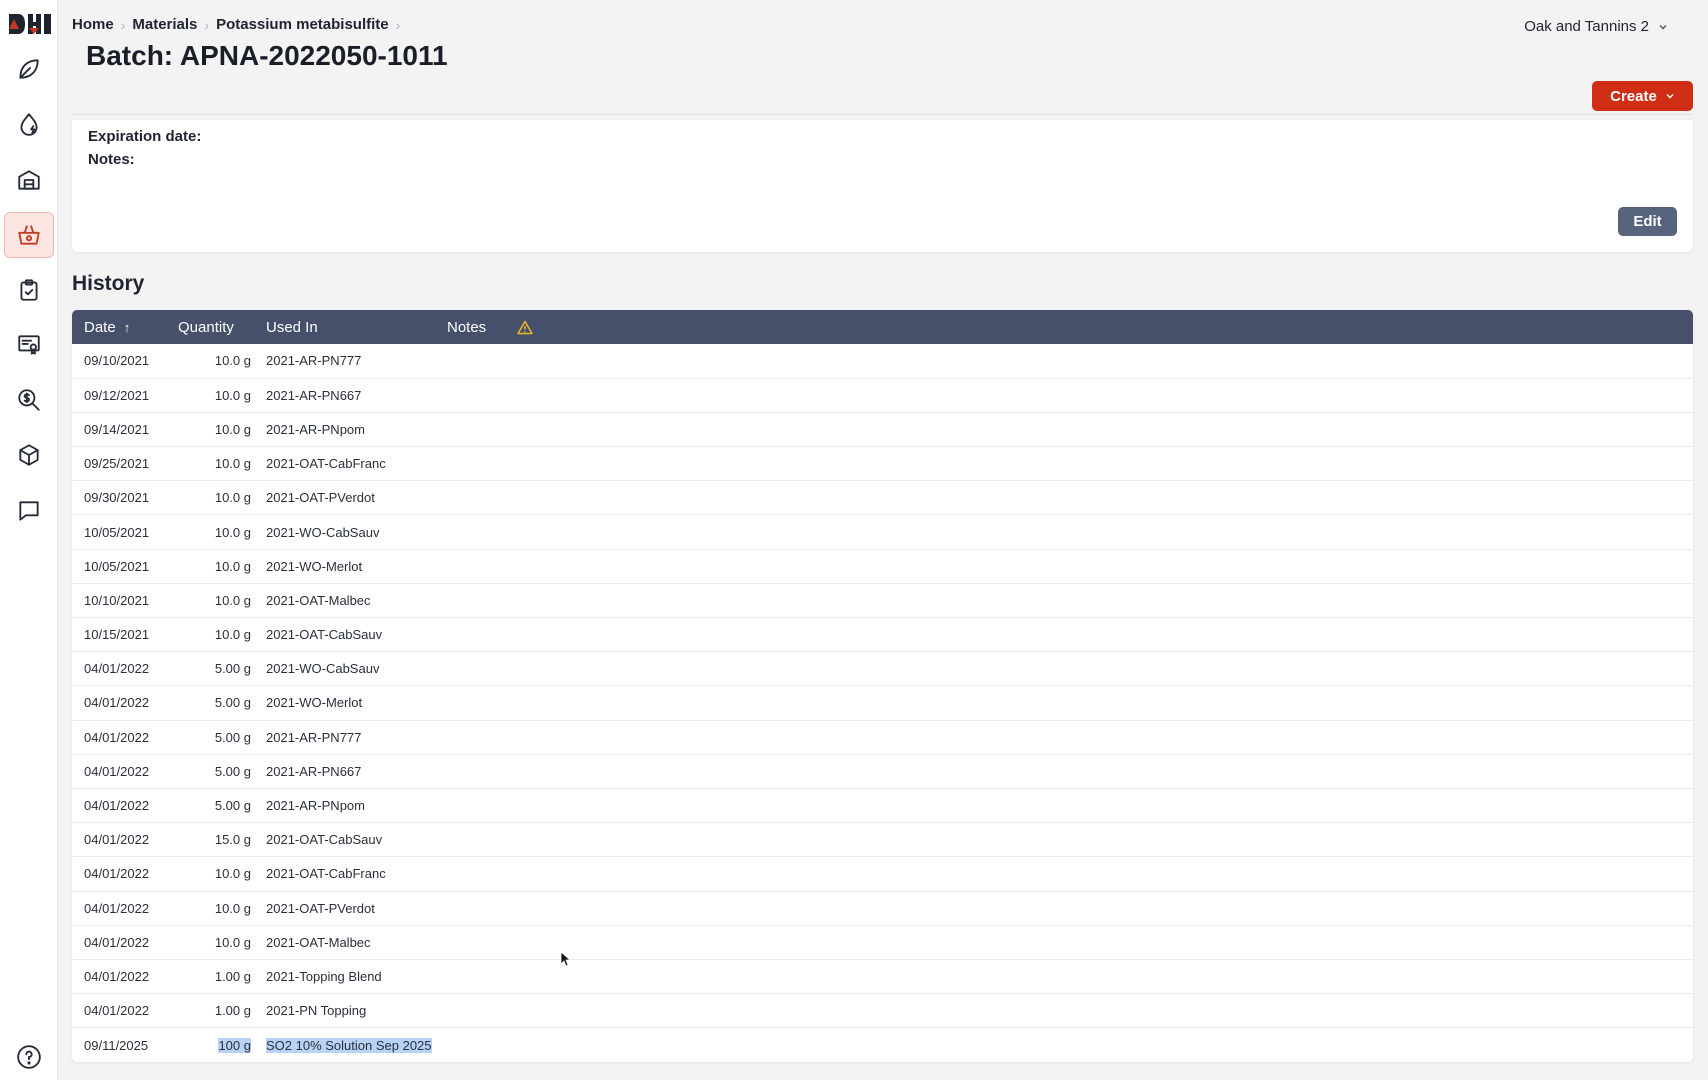 Image resolution: width=1708 pixels, height=1080 pixels. Describe the element at coordinates (882, 634) in the screenshot. I see `table-row: 10/15/2021 10.0 g 2021-OAT-CabSauv` at that location.